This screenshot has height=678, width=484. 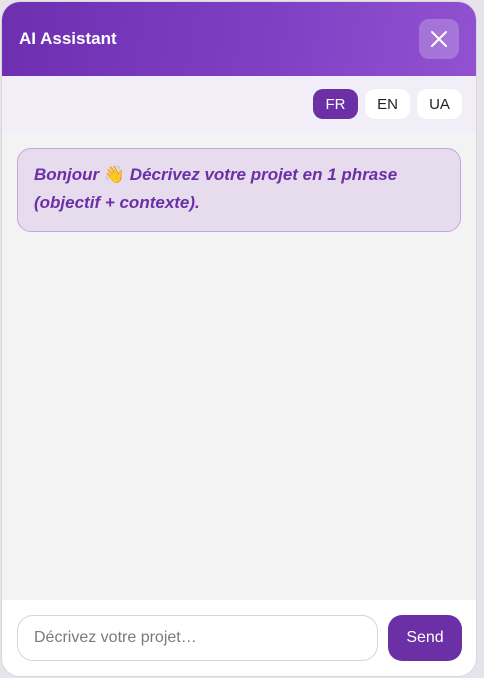 What do you see at coordinates (425, 638) in the screenshot?
I see `send-button: Send` at bounding box center [425, 638].